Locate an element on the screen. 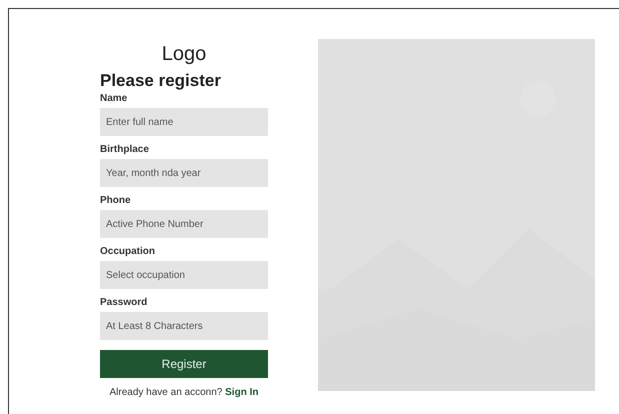  input-field: Select occupation is located at coordinates (184, 275).